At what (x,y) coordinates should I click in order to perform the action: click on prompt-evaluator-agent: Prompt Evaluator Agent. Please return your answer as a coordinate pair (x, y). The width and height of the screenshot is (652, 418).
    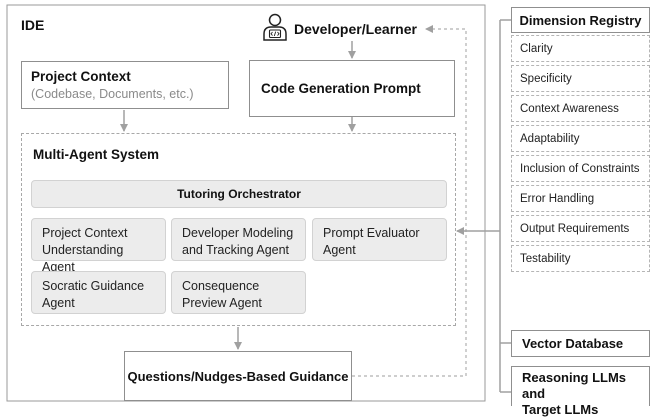
    Looking at the image, I should click on (379, 239).